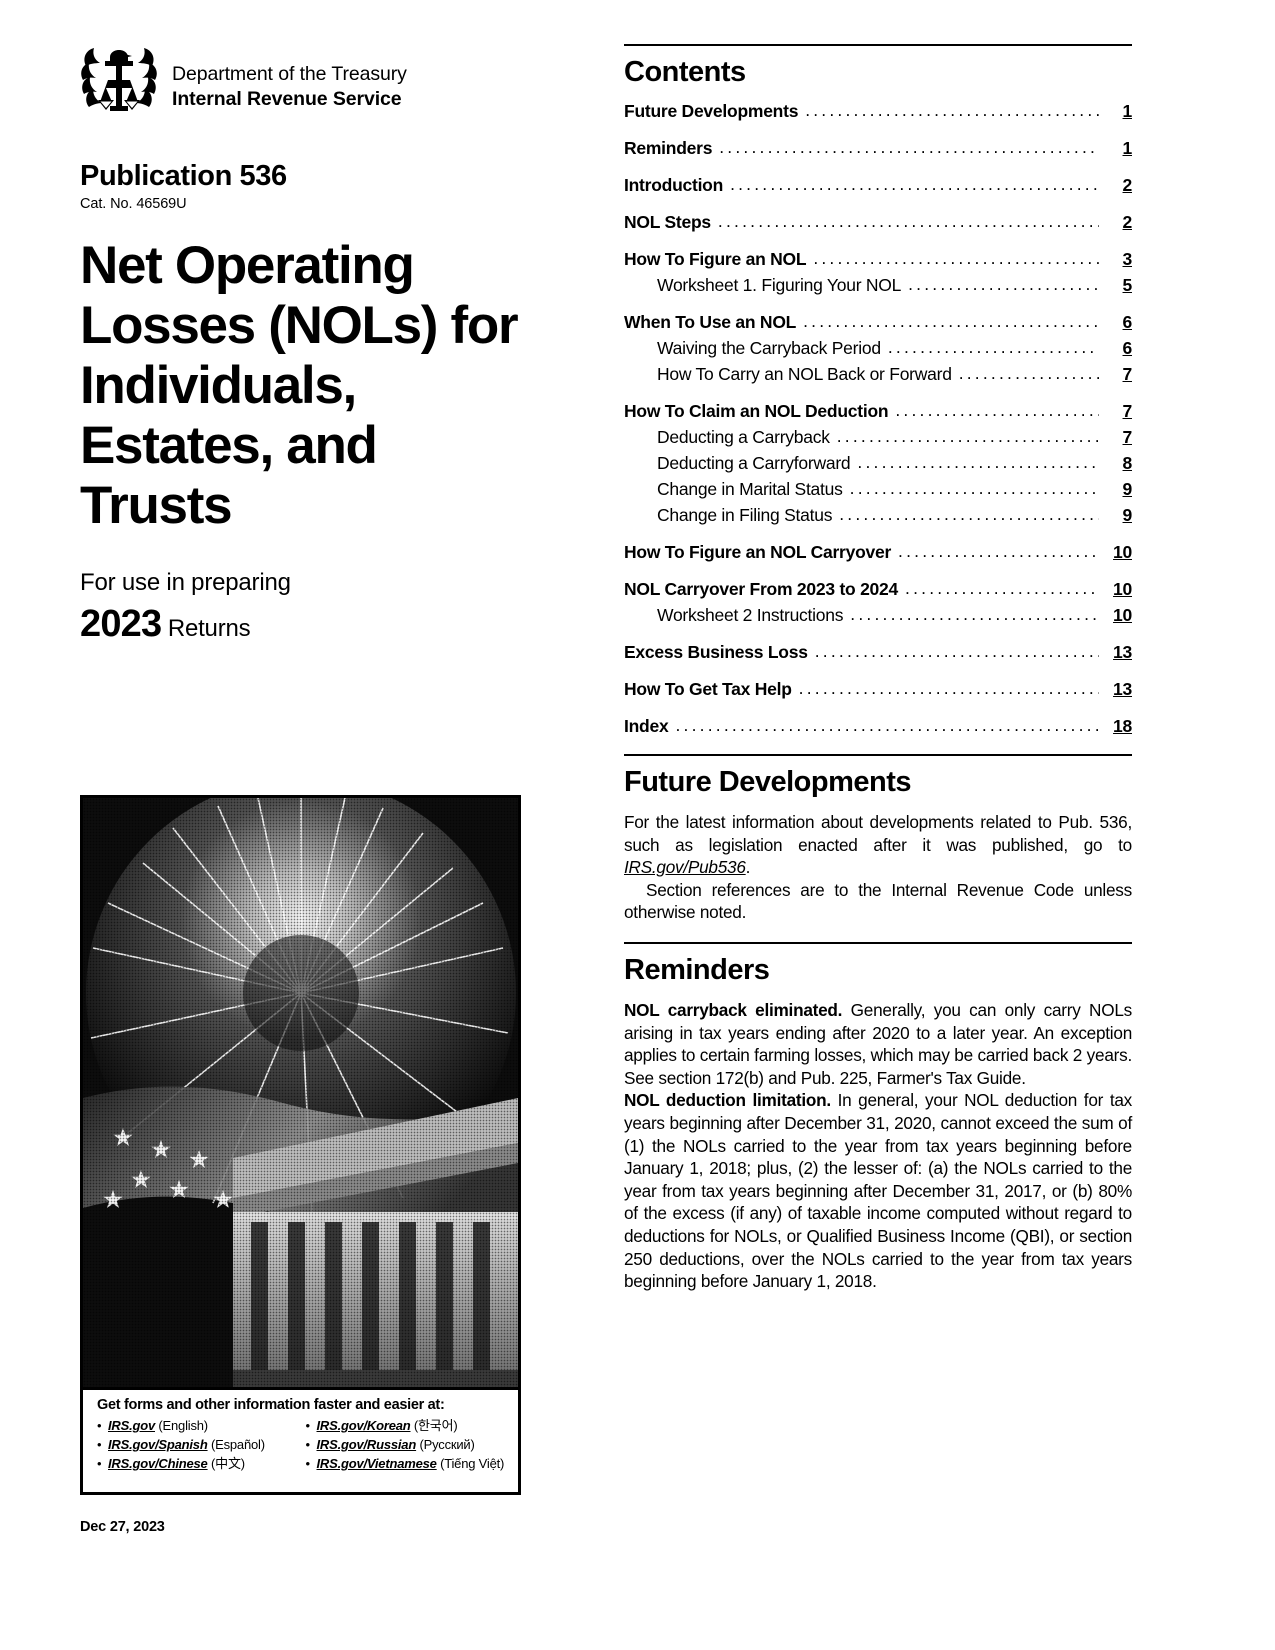 This screenshot has height=1650, width=1275. What do you see at coordinates (748, 867) in the screenshot?
I see `fd-text-after-link: .` at bounding box center [748, 867].